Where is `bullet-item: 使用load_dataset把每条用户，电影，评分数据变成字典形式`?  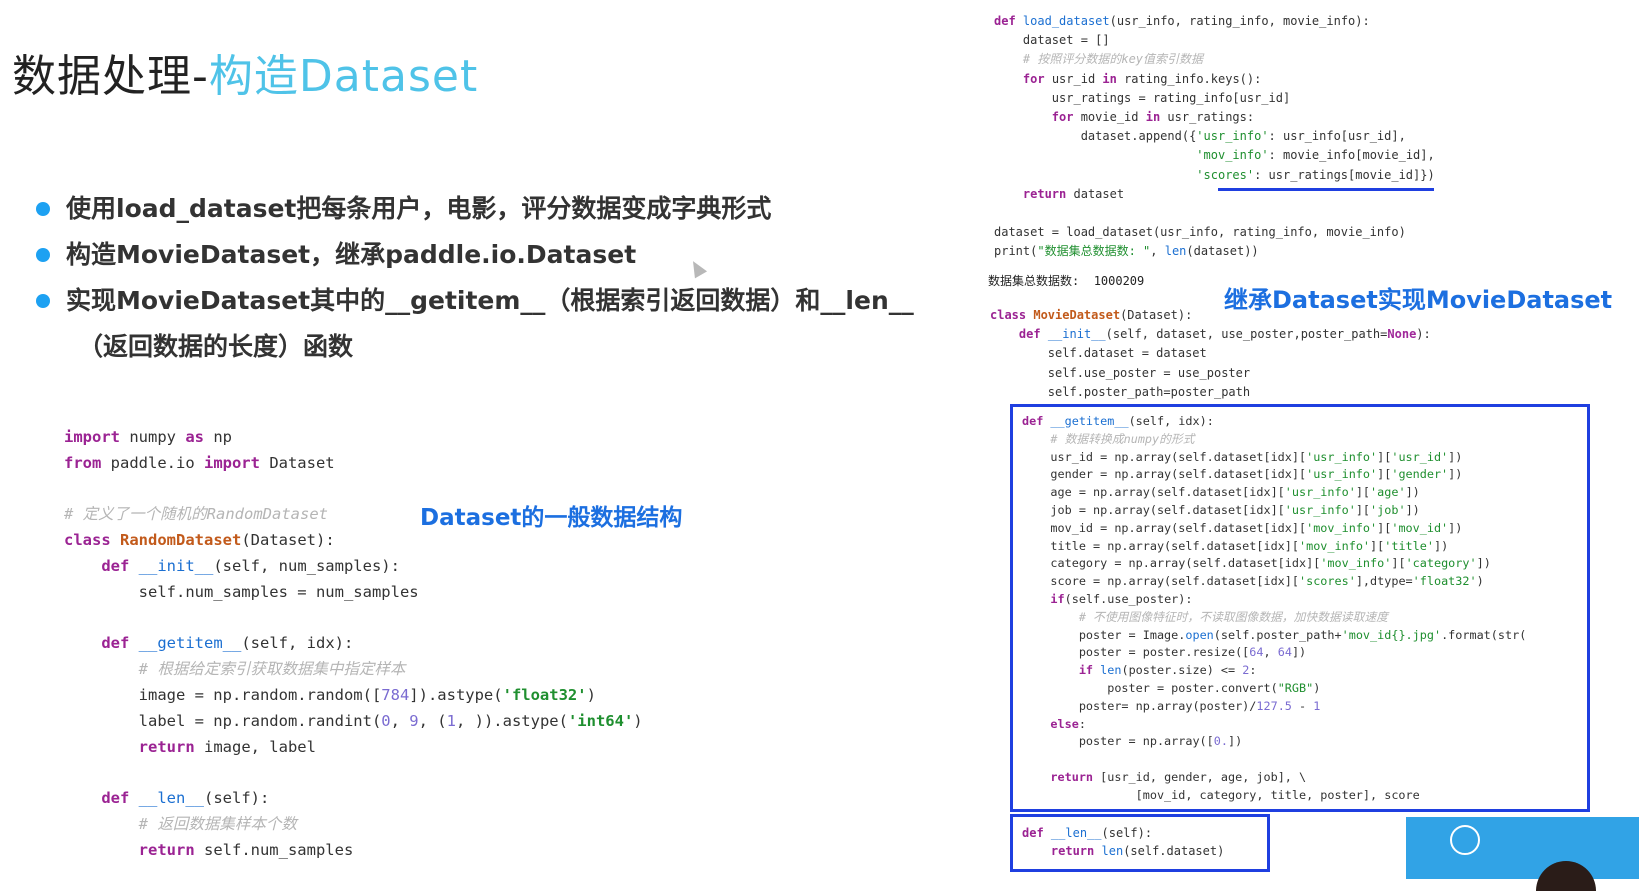
bullet-item: 使用load_dataset把每条用户，电影，评分数据变成字典形式 is located at coordinates (476, 209).